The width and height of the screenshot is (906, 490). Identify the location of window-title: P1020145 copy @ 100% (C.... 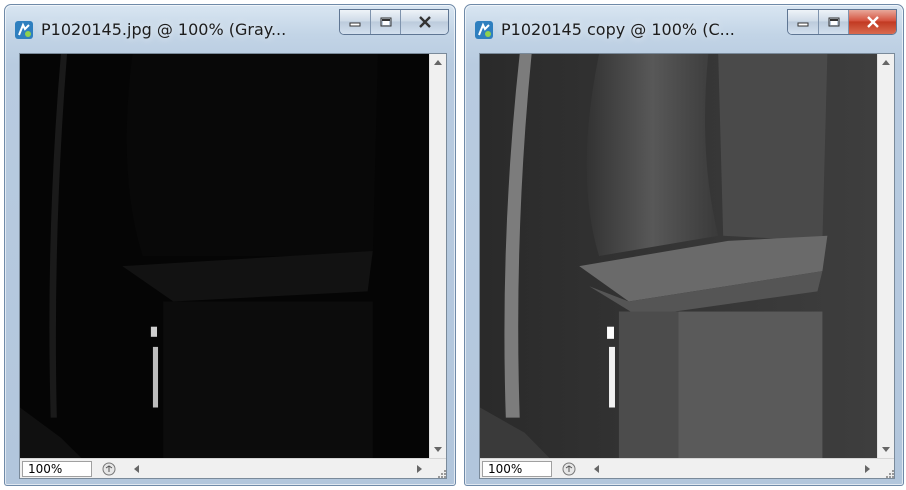
(618, 29).